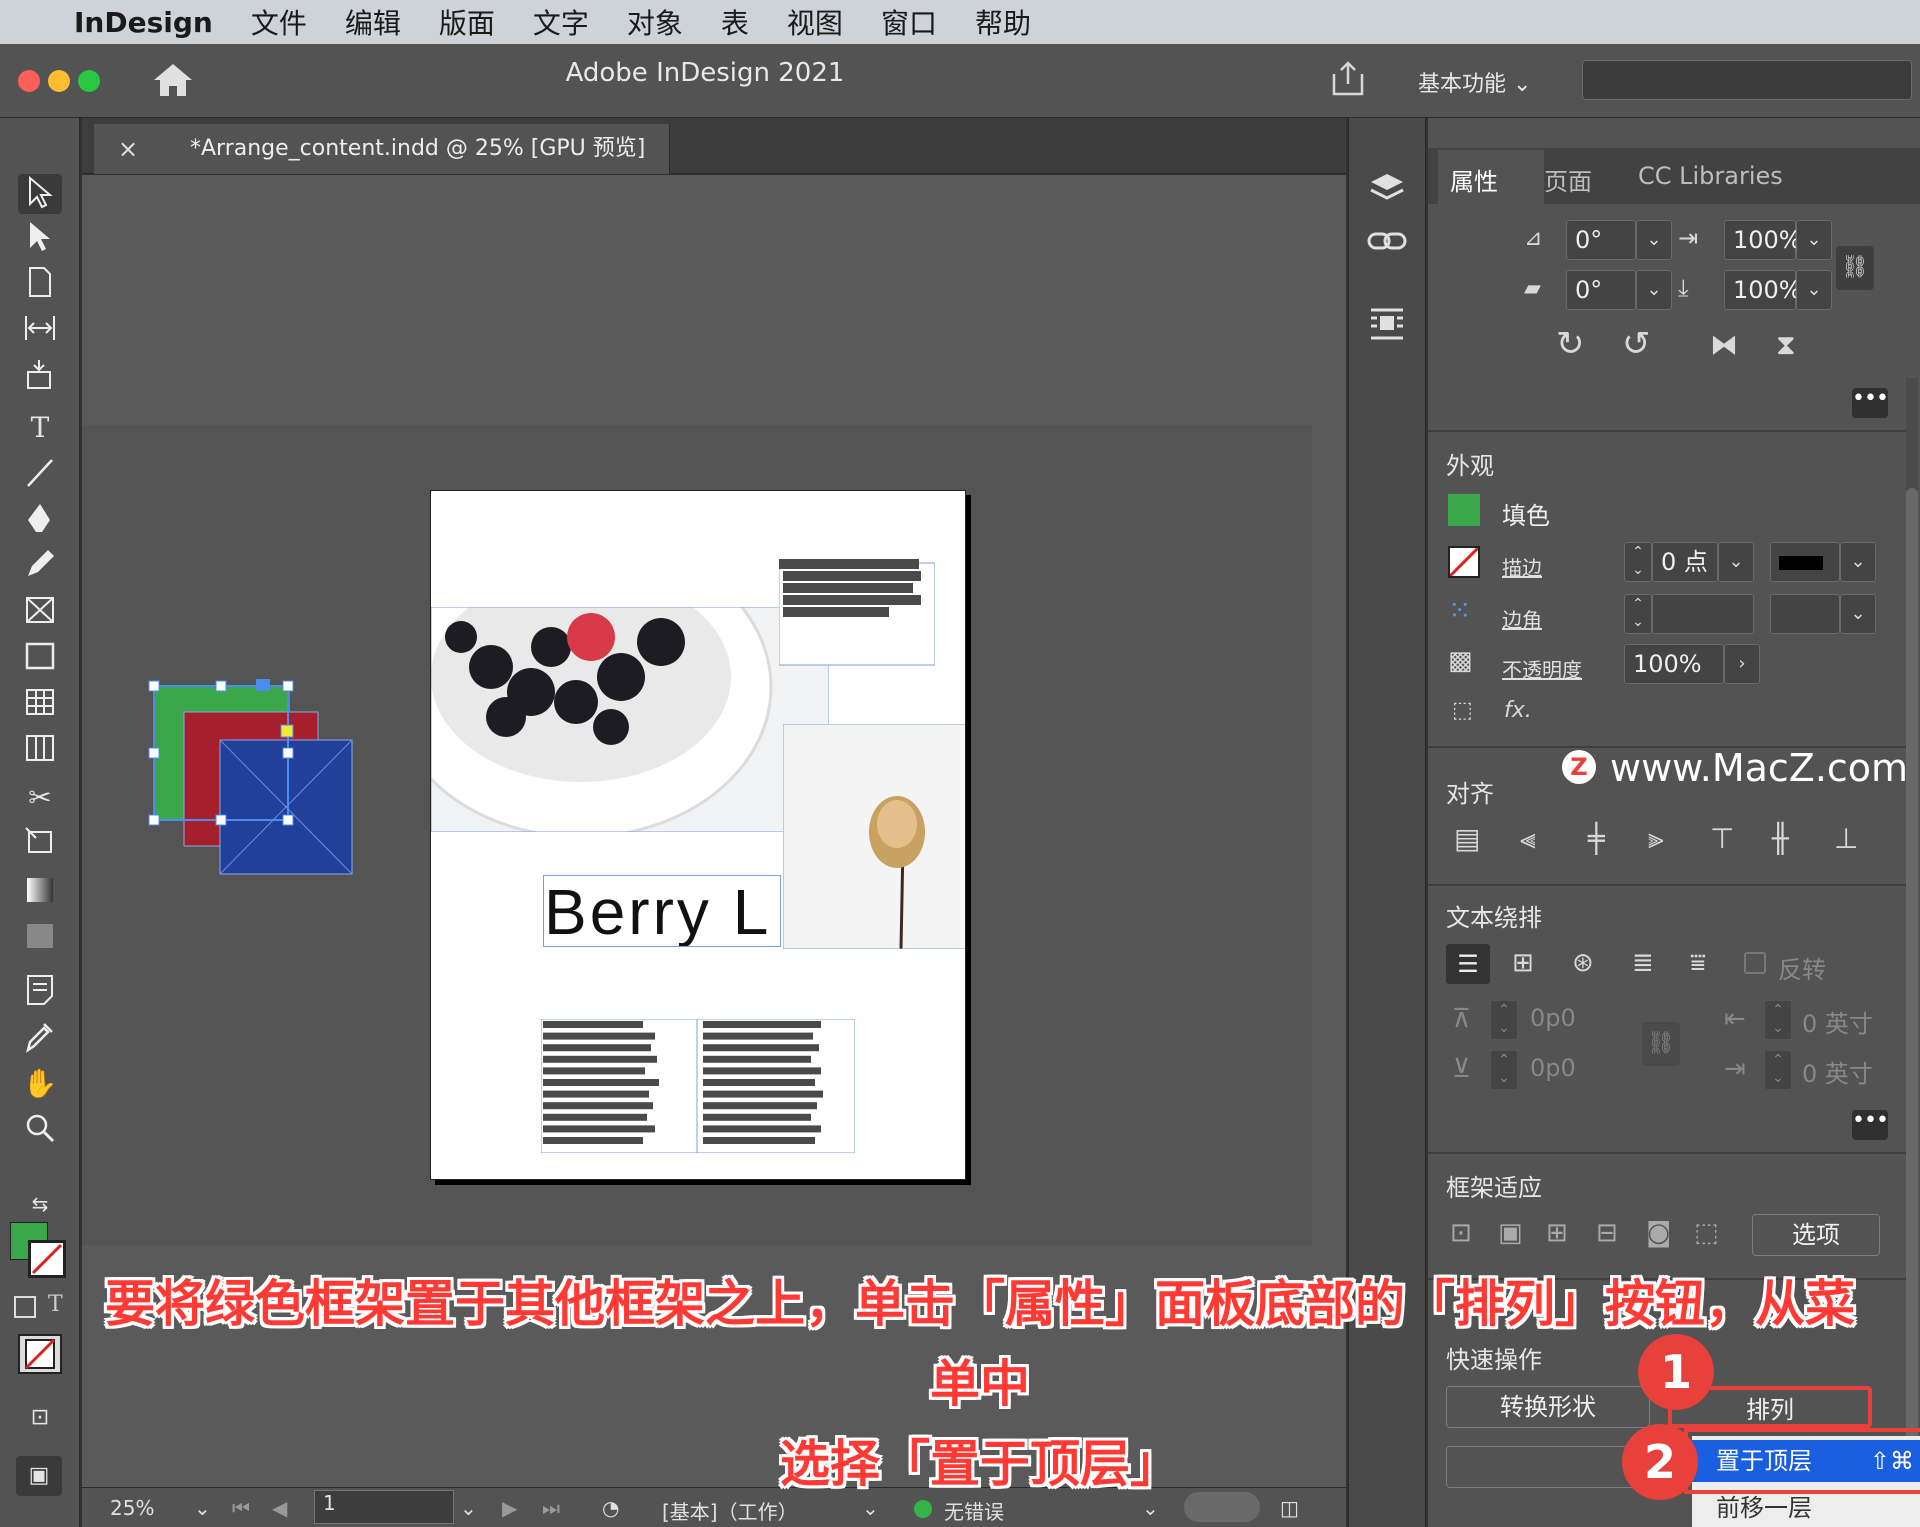  I want to click on stroke-swatch, so click(47, 1259).